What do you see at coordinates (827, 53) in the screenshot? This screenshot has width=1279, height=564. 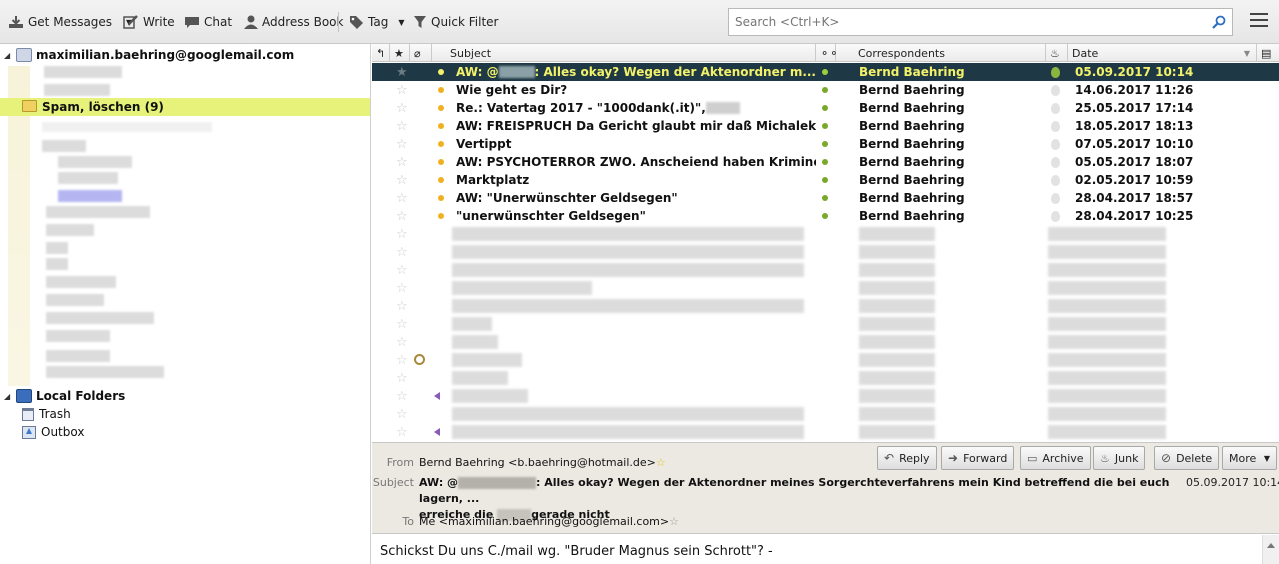 I see `read-column: ⚬⚬` at bounding box center [827, 53].